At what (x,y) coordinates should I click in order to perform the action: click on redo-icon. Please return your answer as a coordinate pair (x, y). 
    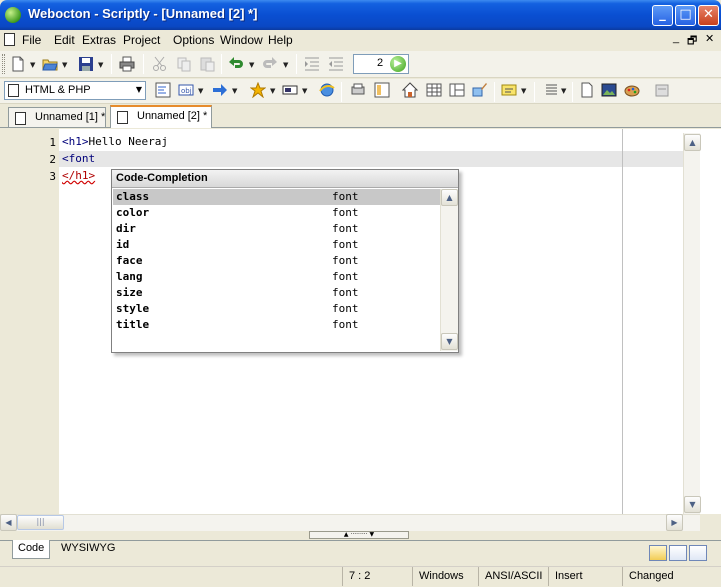
    Looking at the image, I should click on (270, 64).